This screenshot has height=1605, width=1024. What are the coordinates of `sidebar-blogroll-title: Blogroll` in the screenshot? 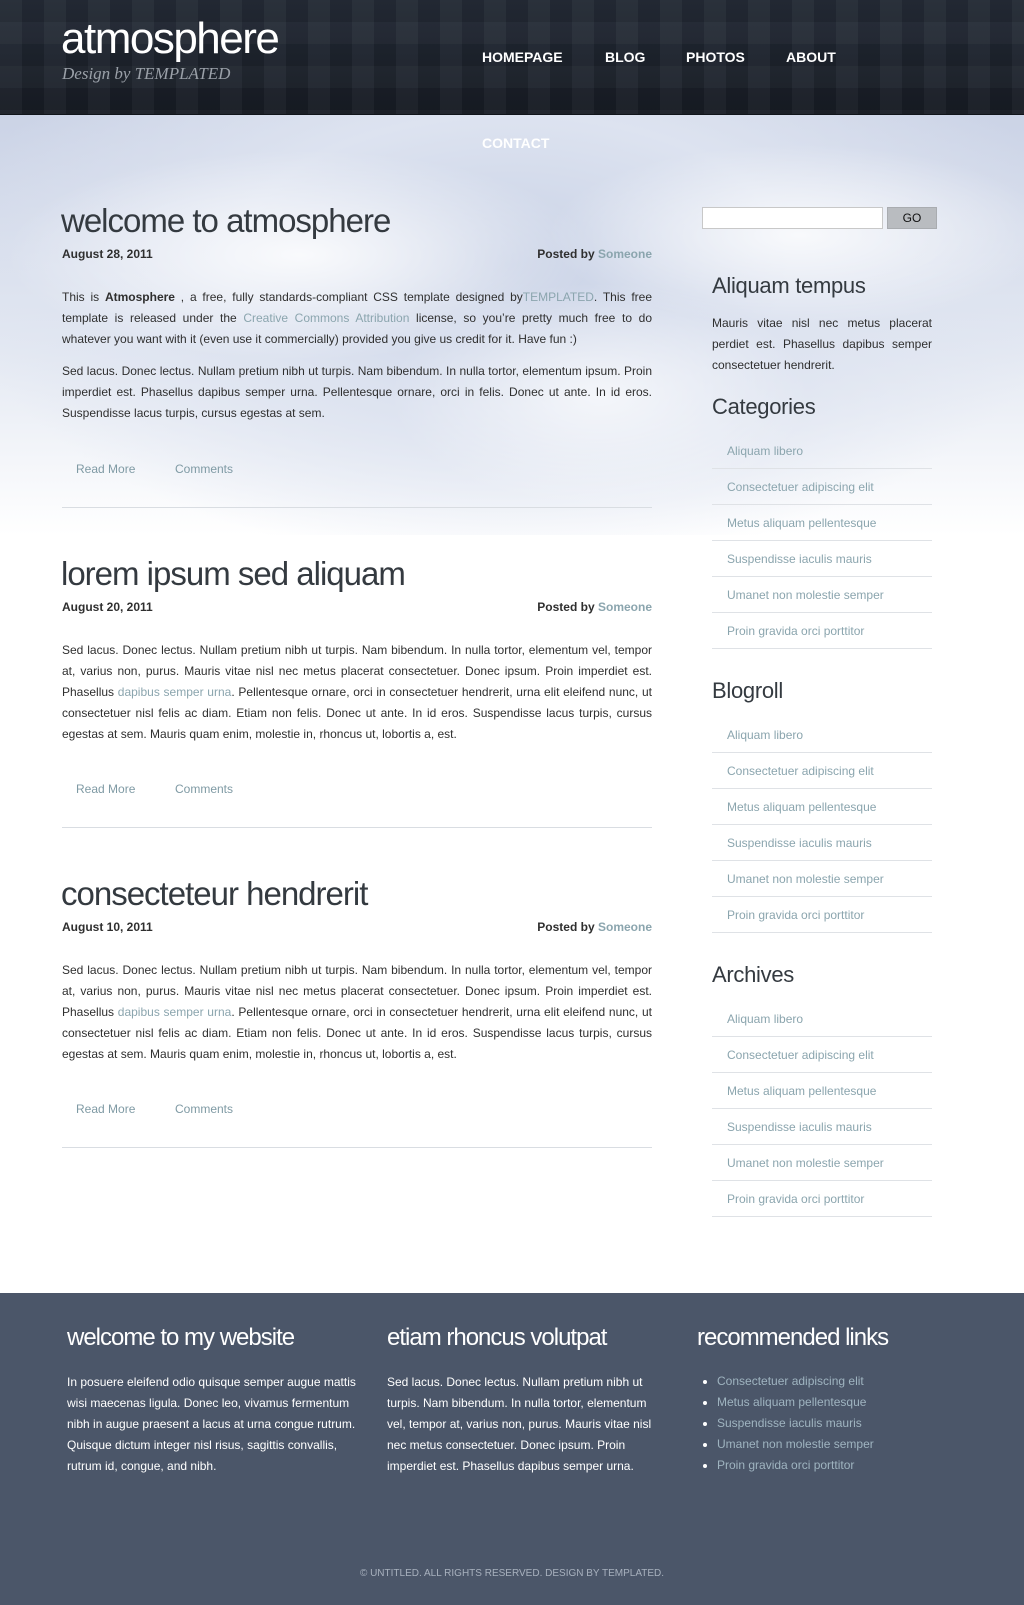 It's located at (747, 690).